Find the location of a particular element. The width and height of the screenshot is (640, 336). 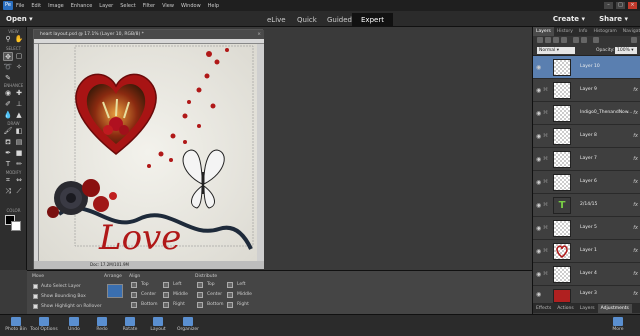

menu-select: Select is located at coordinates (127, 6).